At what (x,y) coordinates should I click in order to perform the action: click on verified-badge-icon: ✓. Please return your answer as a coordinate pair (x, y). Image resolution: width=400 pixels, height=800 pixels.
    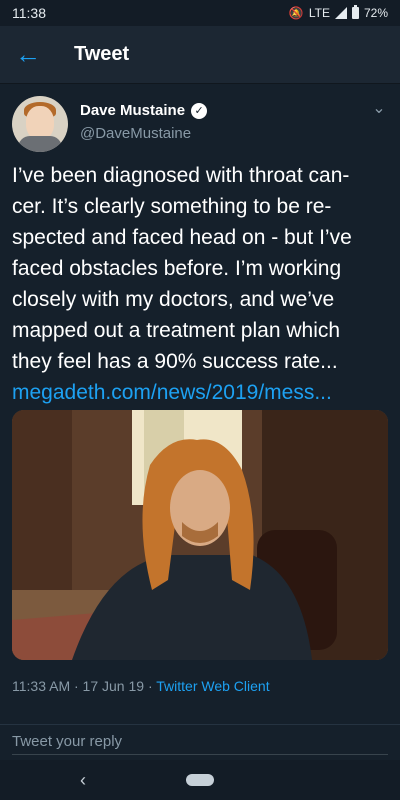
    Looking at the image, I should click on (199, 110).